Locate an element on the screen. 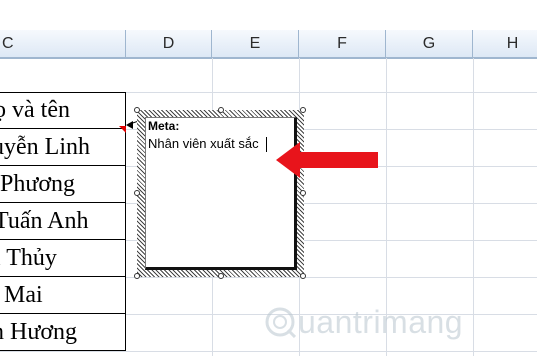  cell-c: Phương is located at coordinates (63, 184).